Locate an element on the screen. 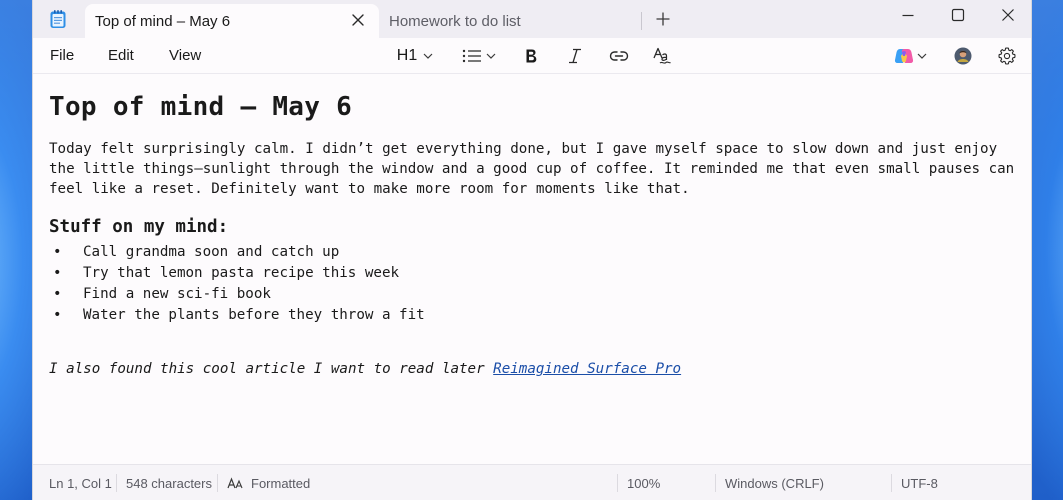 The height and width of the screenshot is (500, 1063). notepad-icon is located at coordinates (58, 19).